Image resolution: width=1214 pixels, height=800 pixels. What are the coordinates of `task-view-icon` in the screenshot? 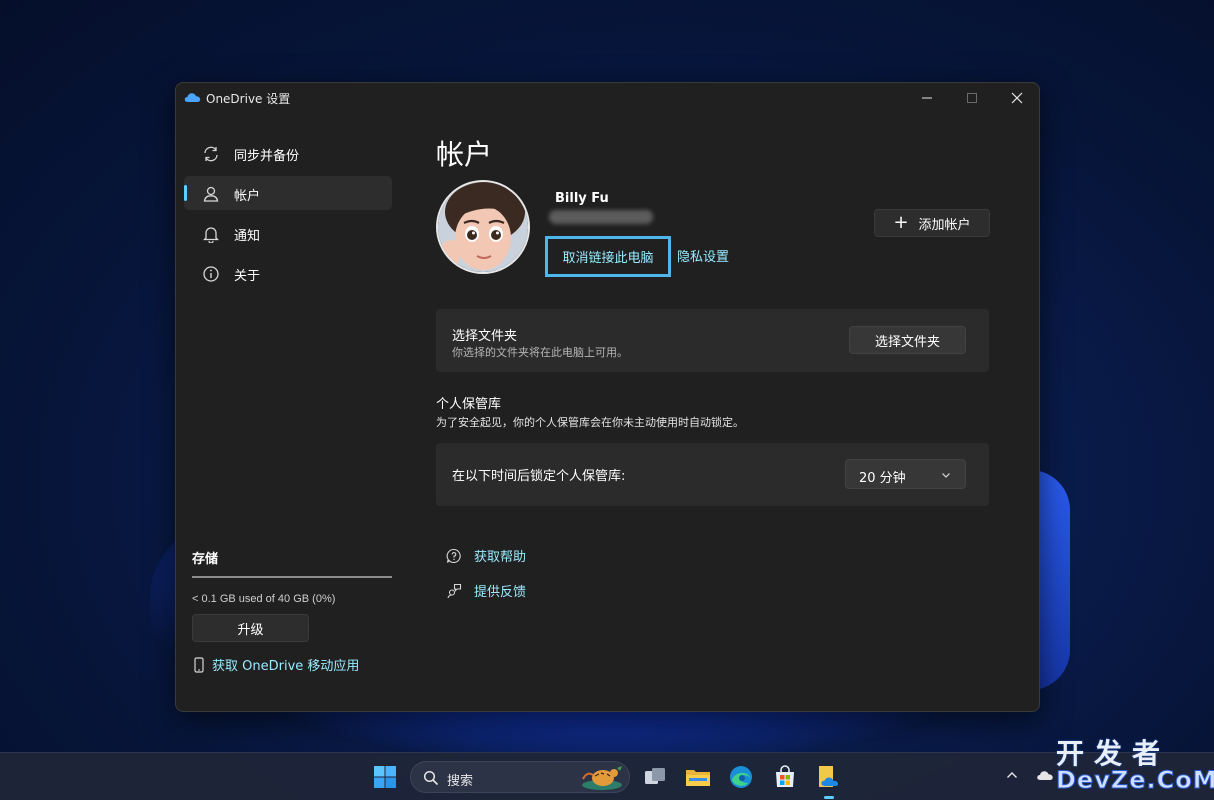 It's located at (655, 776).